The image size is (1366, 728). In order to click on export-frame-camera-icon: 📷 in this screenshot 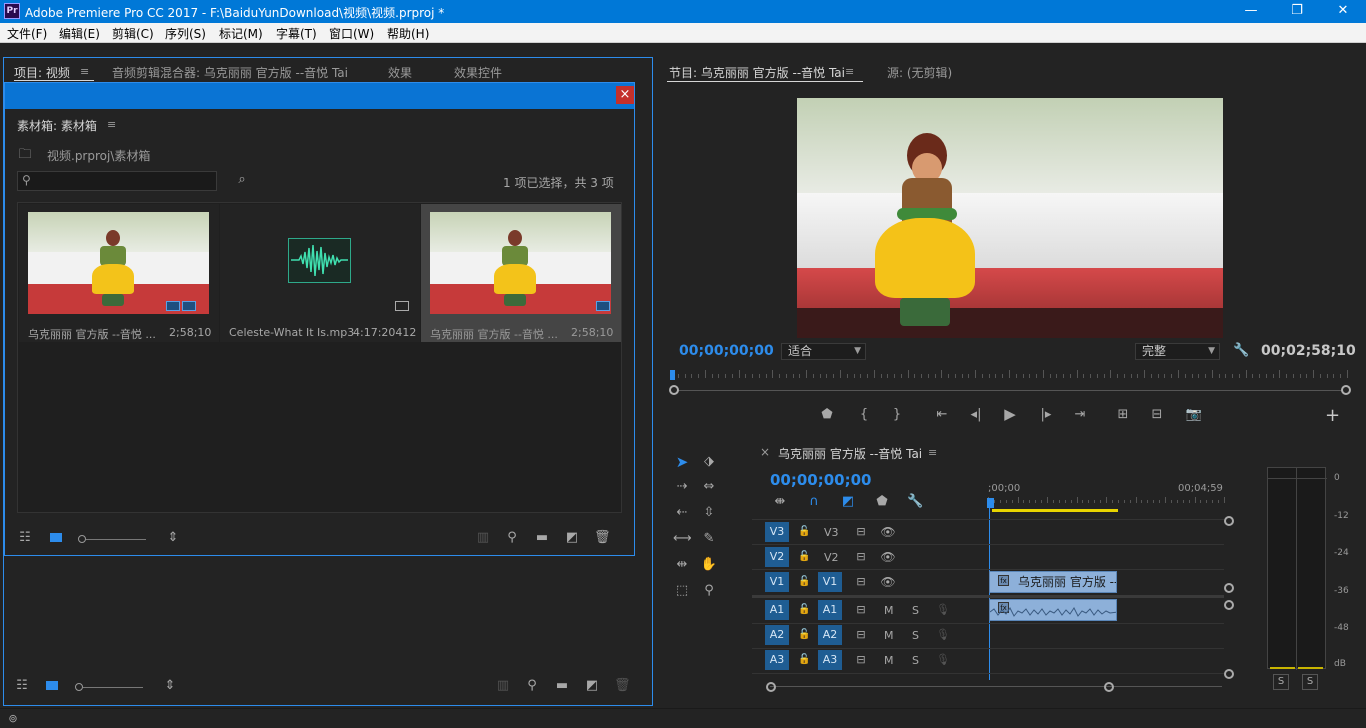, I will do `click(1194, 415)`.